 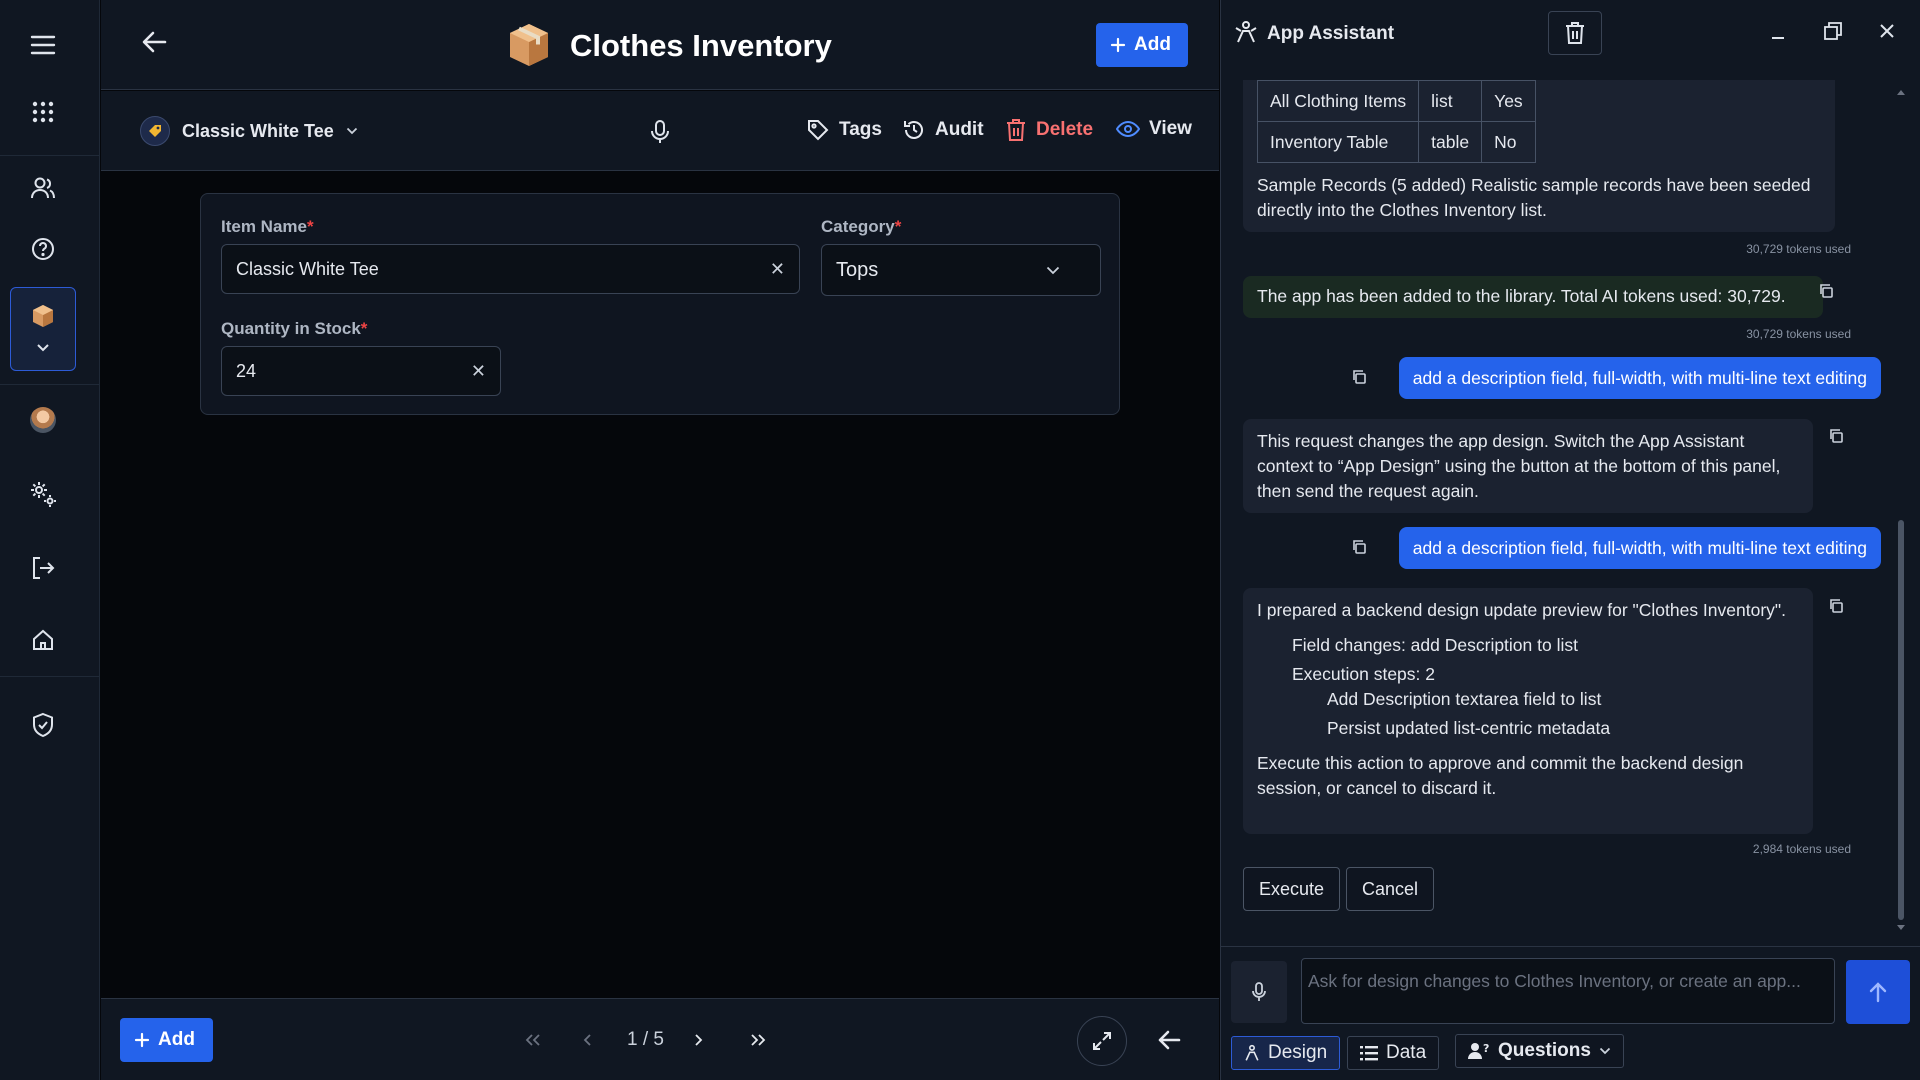 I want to click on avatar, so click(x=43, y=420).